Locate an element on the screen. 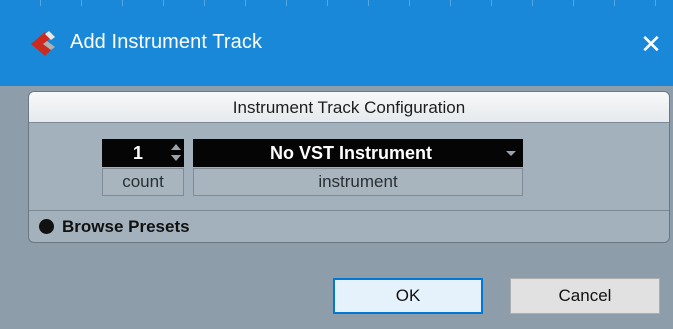 This screenshot has height=329, width=673. expand-dot-icon is located at coordinates (46, 226).